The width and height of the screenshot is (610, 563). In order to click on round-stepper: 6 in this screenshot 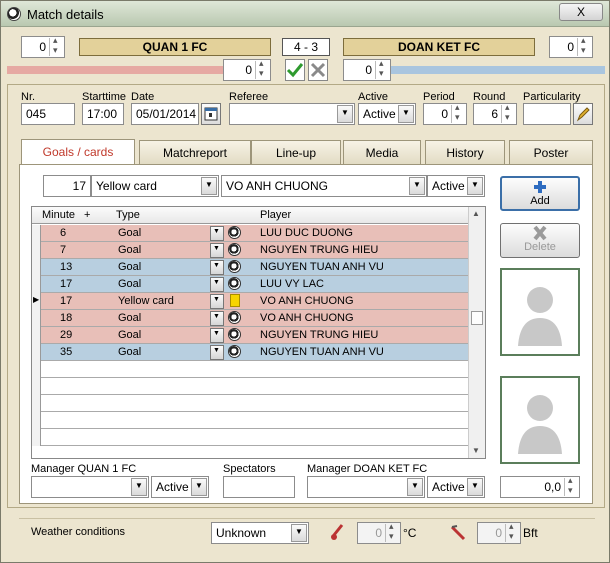, I will do `click(495, 113)`.